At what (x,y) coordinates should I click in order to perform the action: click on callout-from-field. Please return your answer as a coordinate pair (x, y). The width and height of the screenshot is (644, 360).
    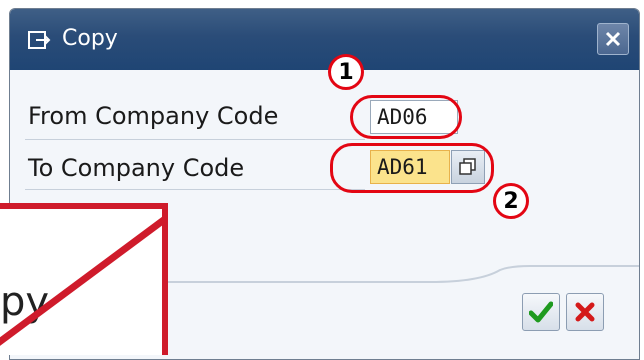
    Looking at the image, I should click on (406, 117).